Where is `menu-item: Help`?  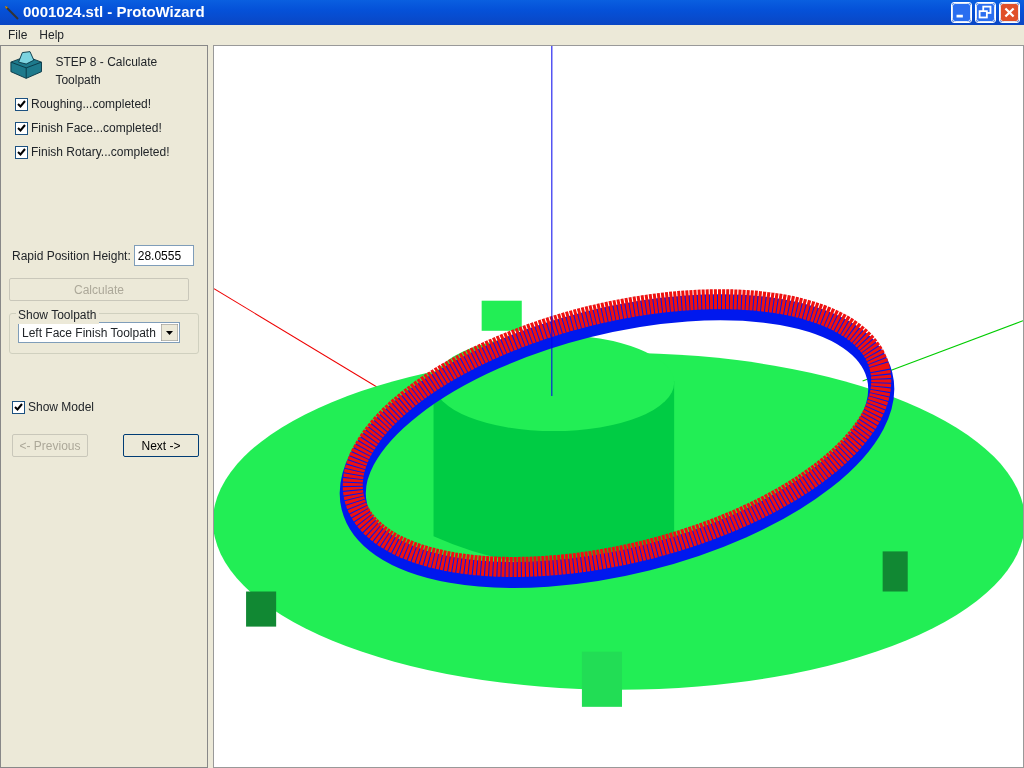
menu-item: Help is located at coordinates (52, 35).